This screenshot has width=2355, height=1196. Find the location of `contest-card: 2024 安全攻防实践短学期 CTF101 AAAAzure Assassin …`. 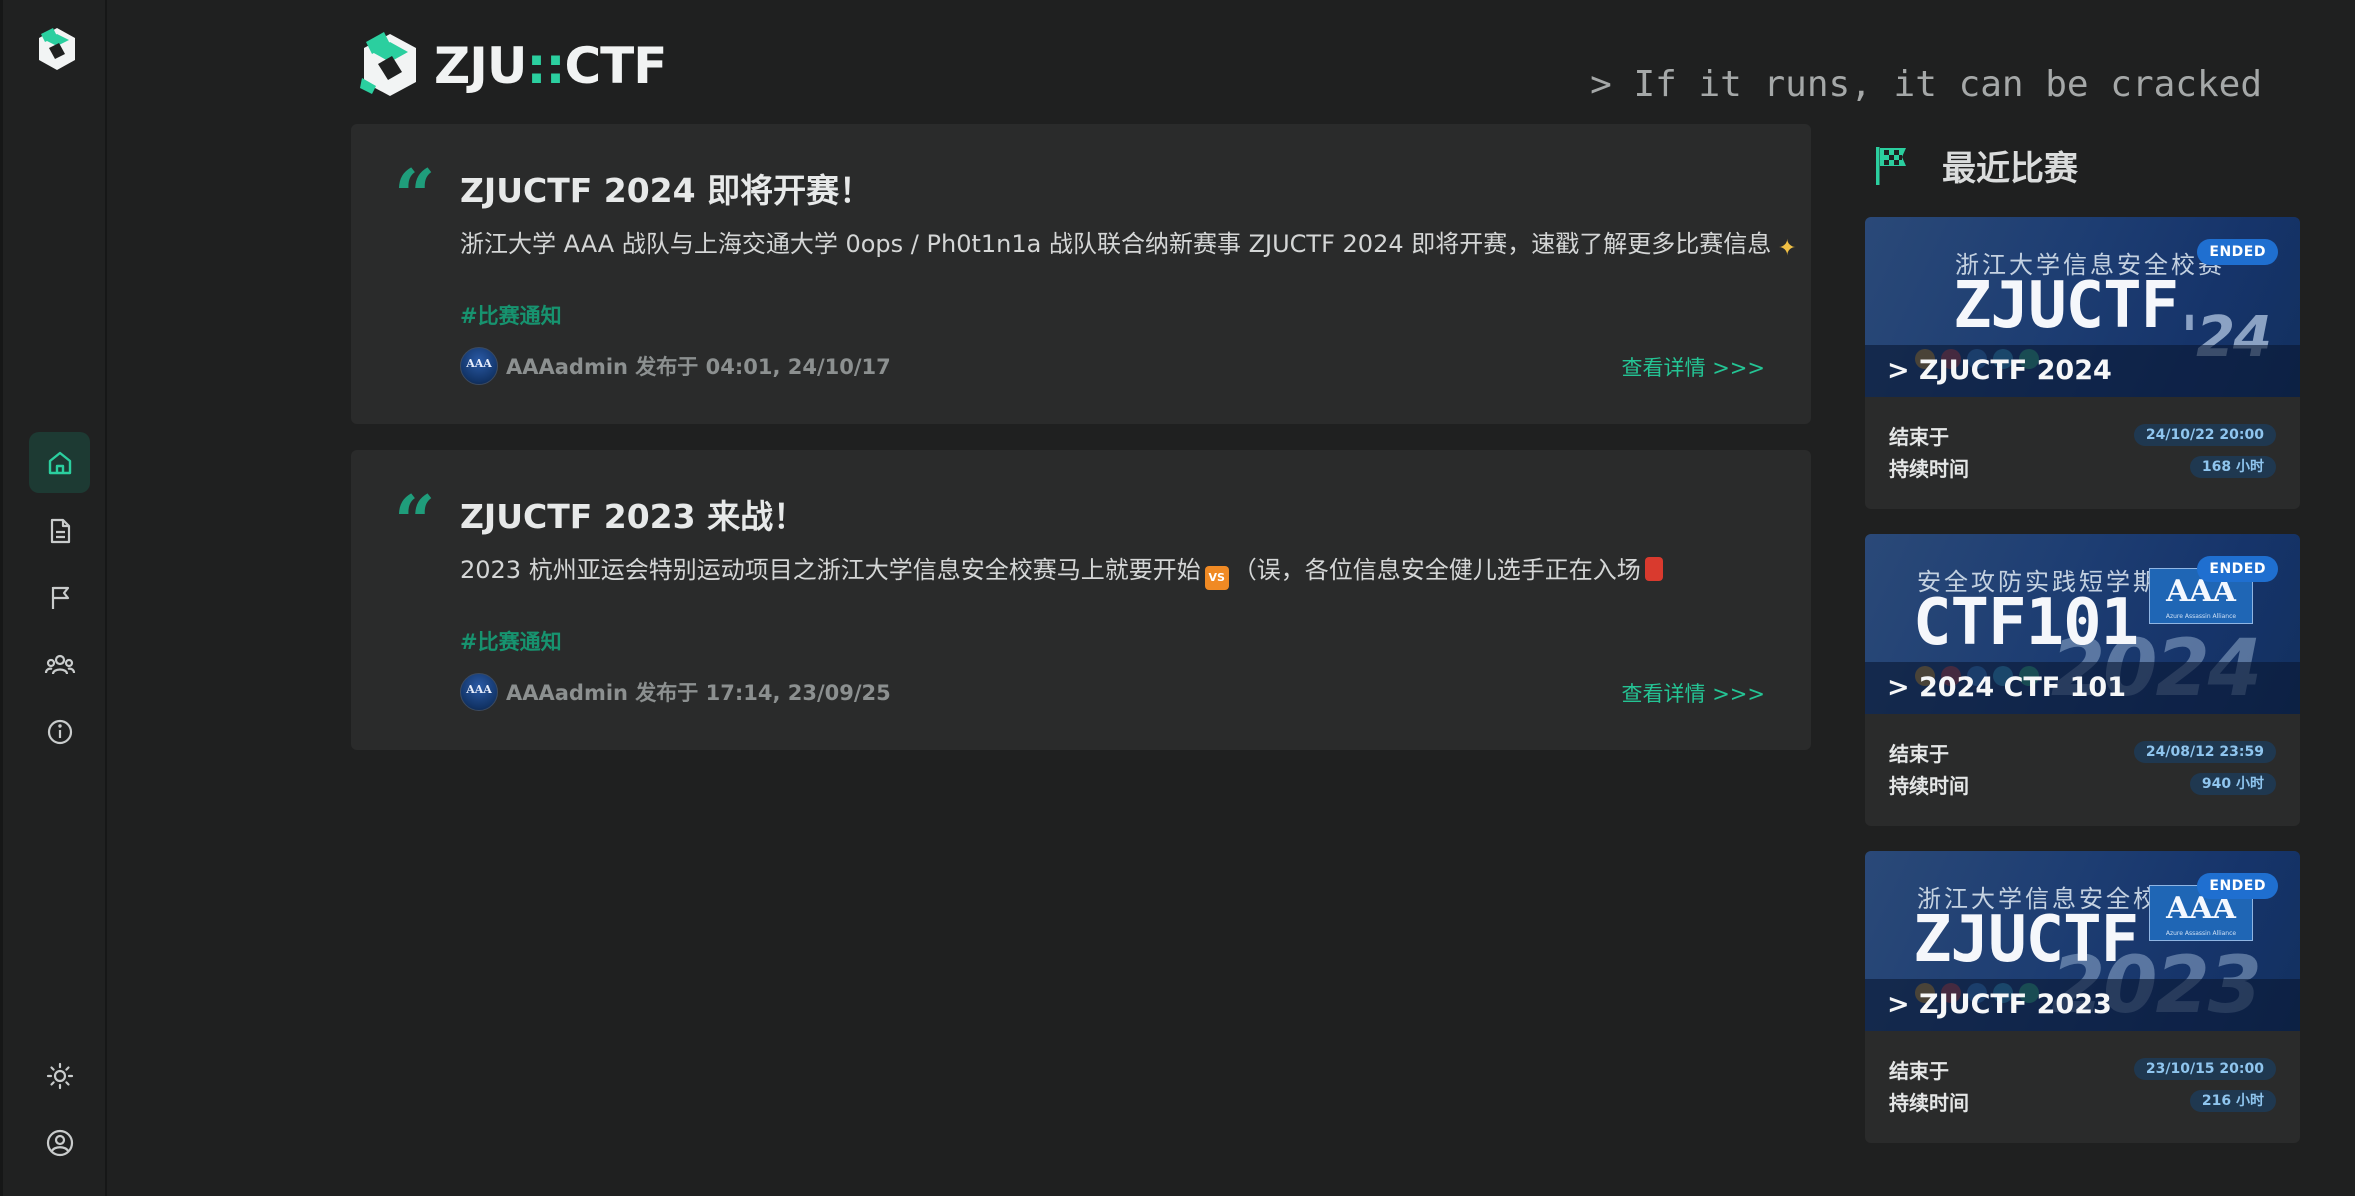

contest-card: 2024 安全攻防实践短学期 CTF101 AAAAzure Assassin … is located at coordinates (2082, 680).